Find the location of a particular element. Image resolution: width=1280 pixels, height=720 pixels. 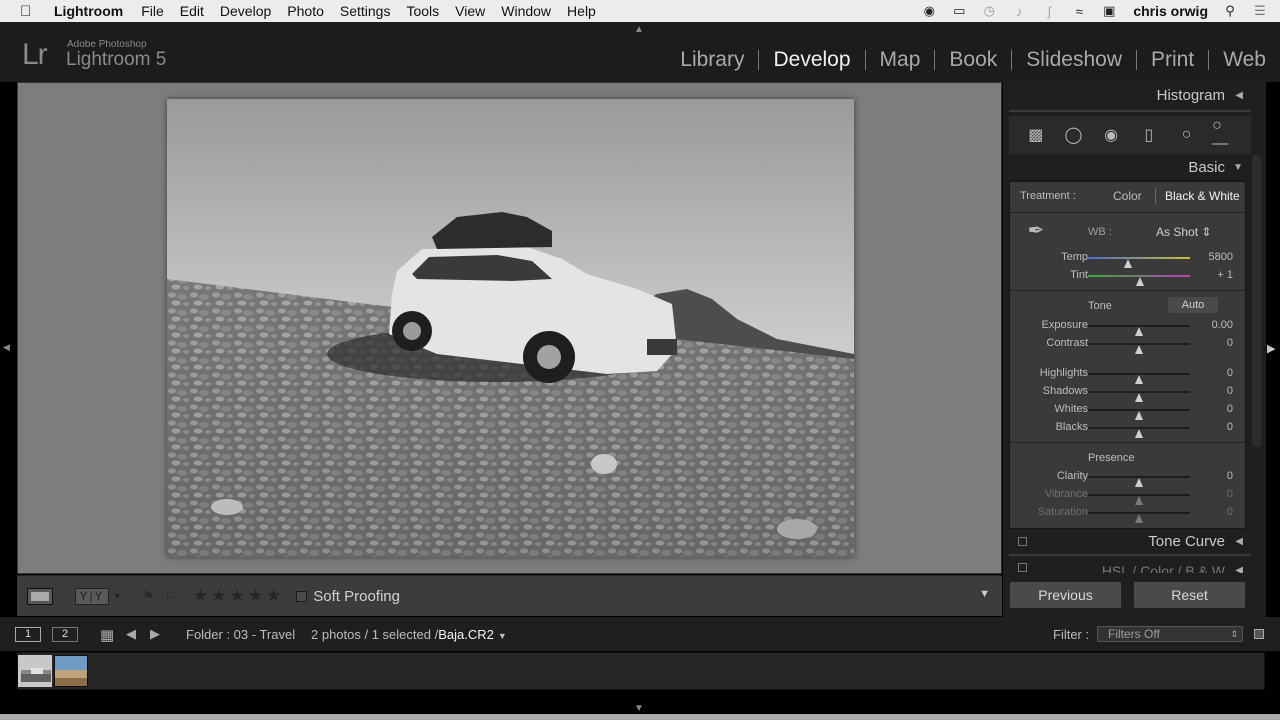

filter-lock-icon is located at coordinates (1259, 634).